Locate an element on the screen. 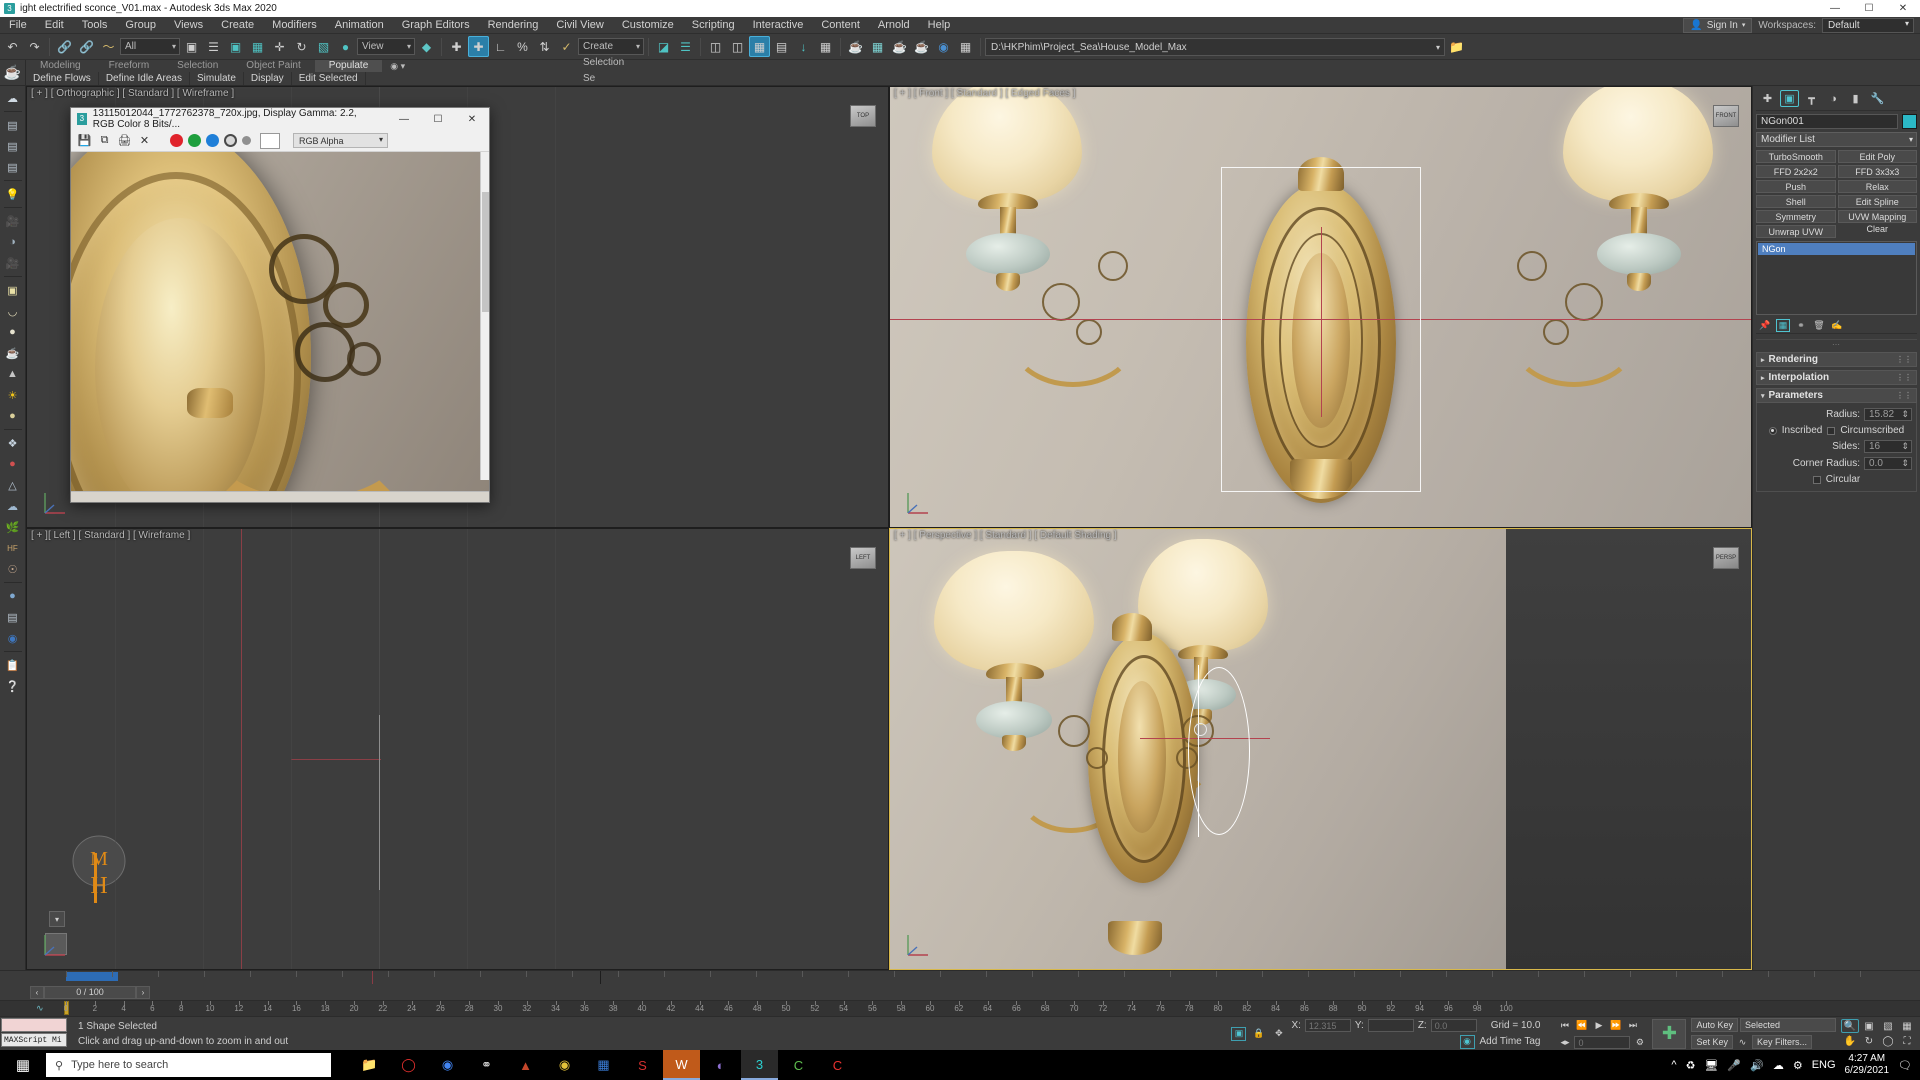 The width and height of the screenshot is (1920, 1080). menu-customize: Customize is located at coordinates (648, 25).